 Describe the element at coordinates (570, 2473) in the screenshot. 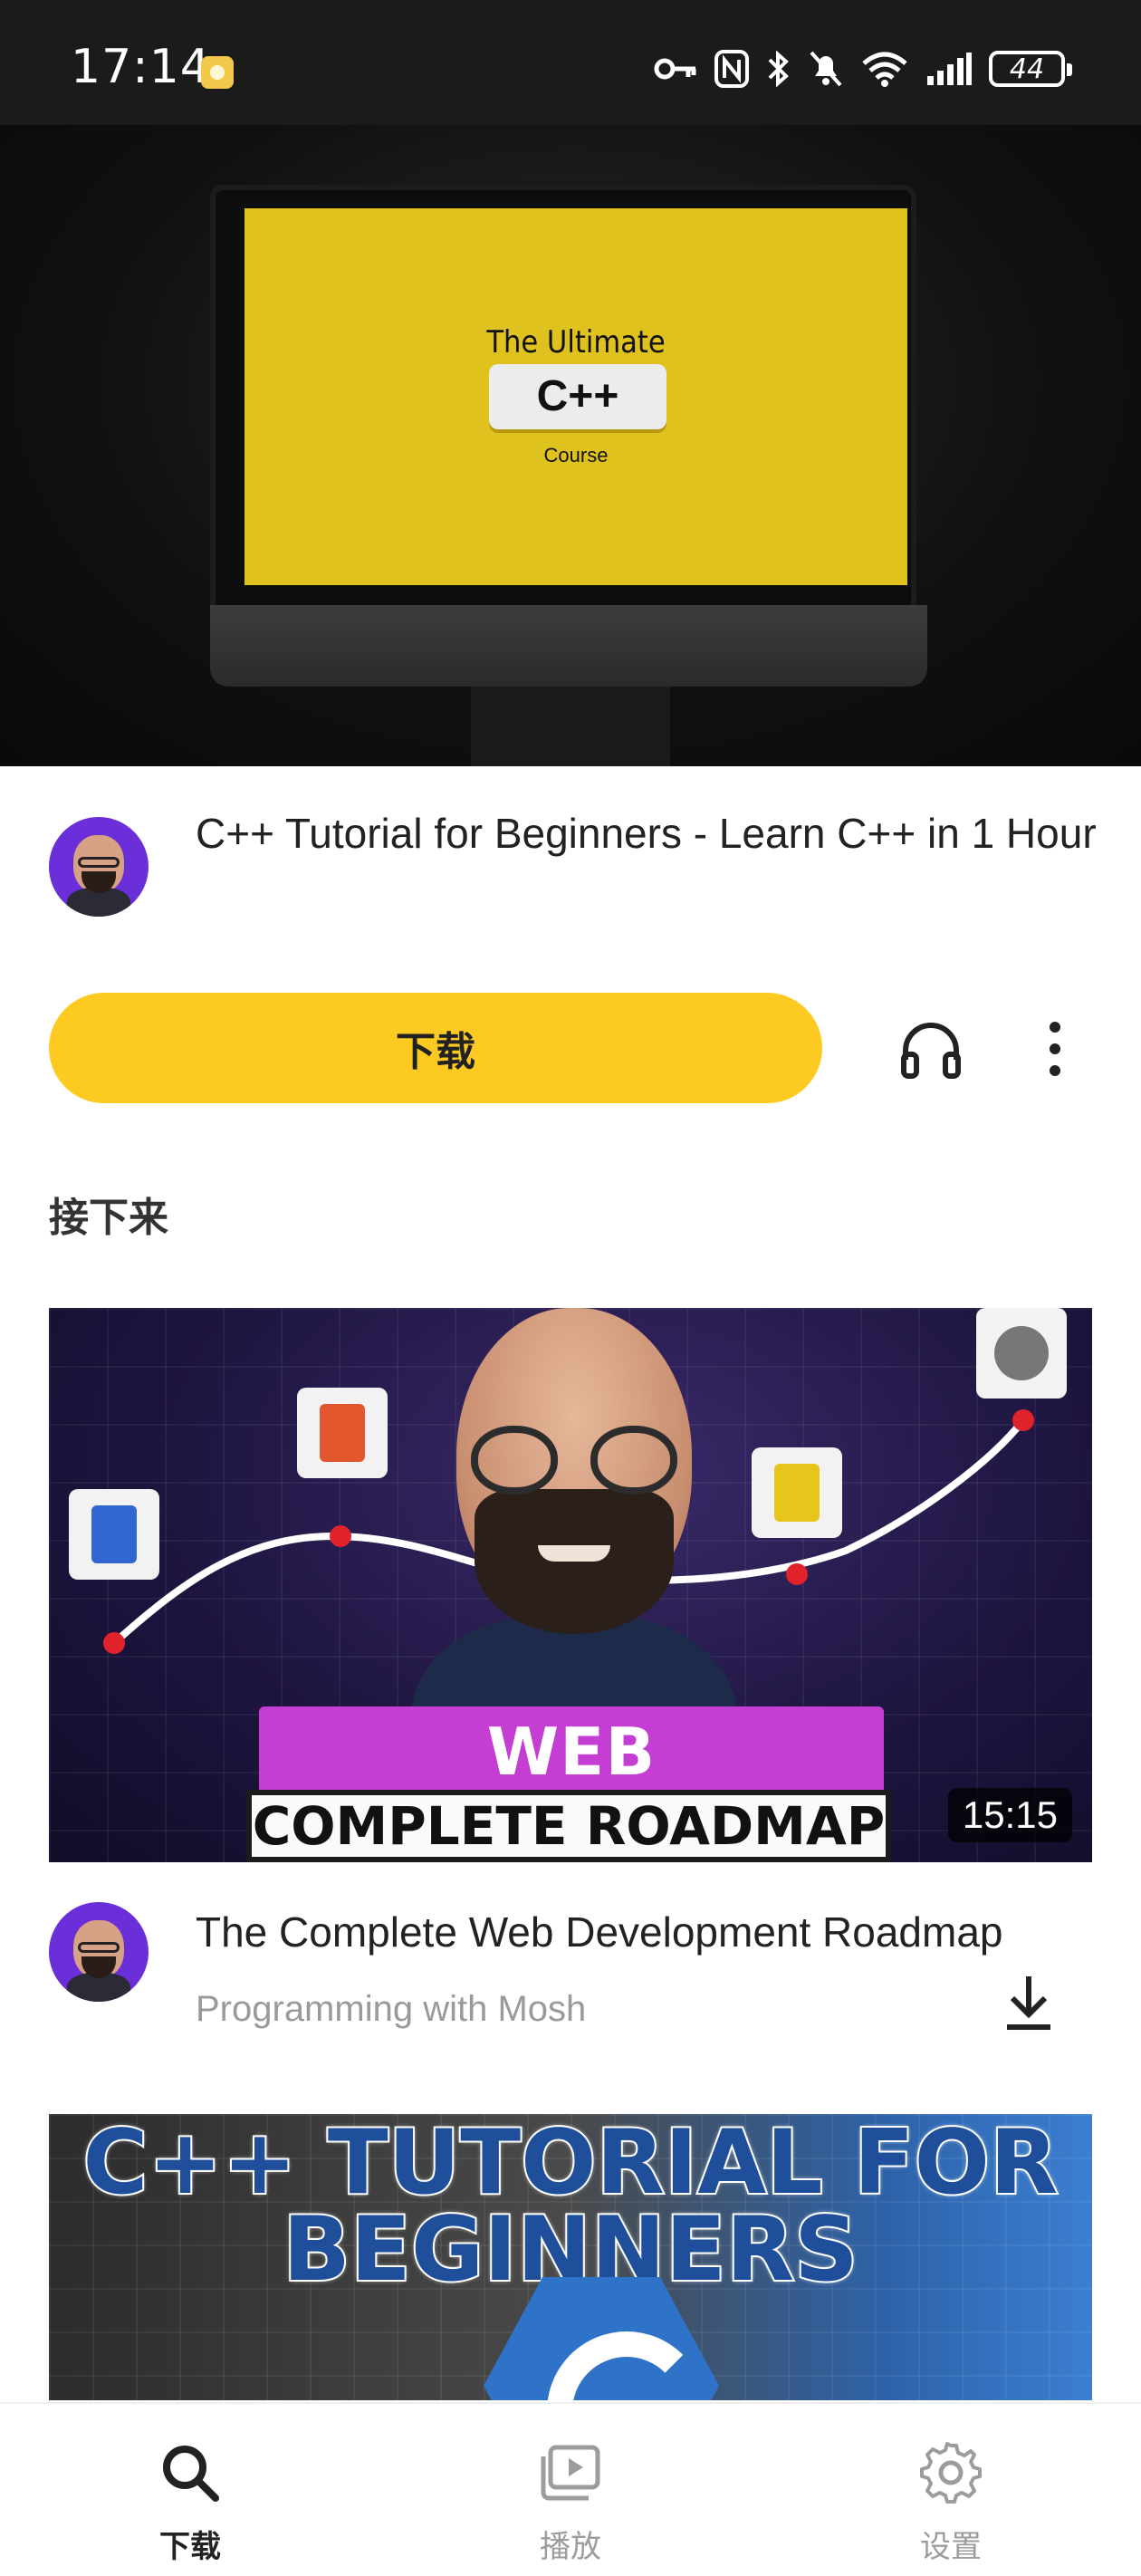

I see `play-library-icon` at that location.